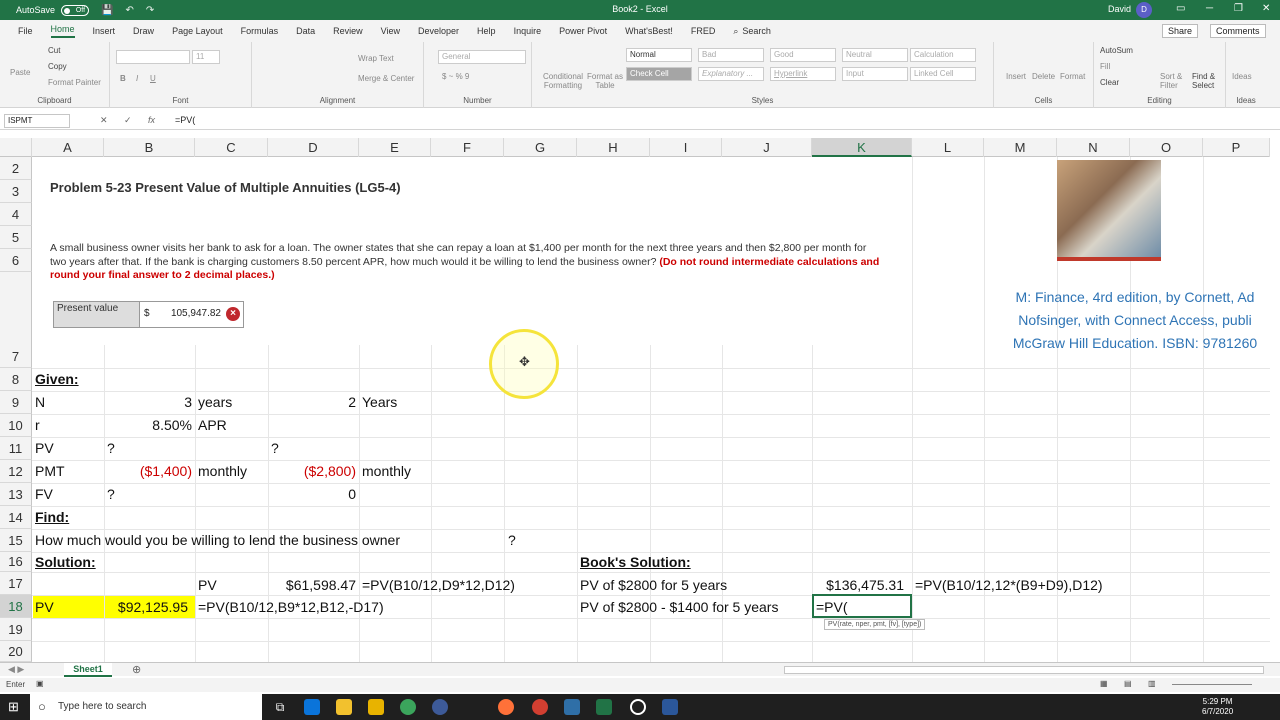 The height and width of the screenshot is (720, 1280). I want to click on row-header: 15, so click(16, 540).